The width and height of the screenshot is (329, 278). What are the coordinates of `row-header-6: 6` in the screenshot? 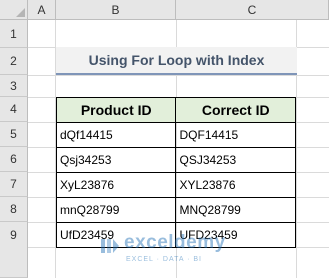 It's located at (14, 159).